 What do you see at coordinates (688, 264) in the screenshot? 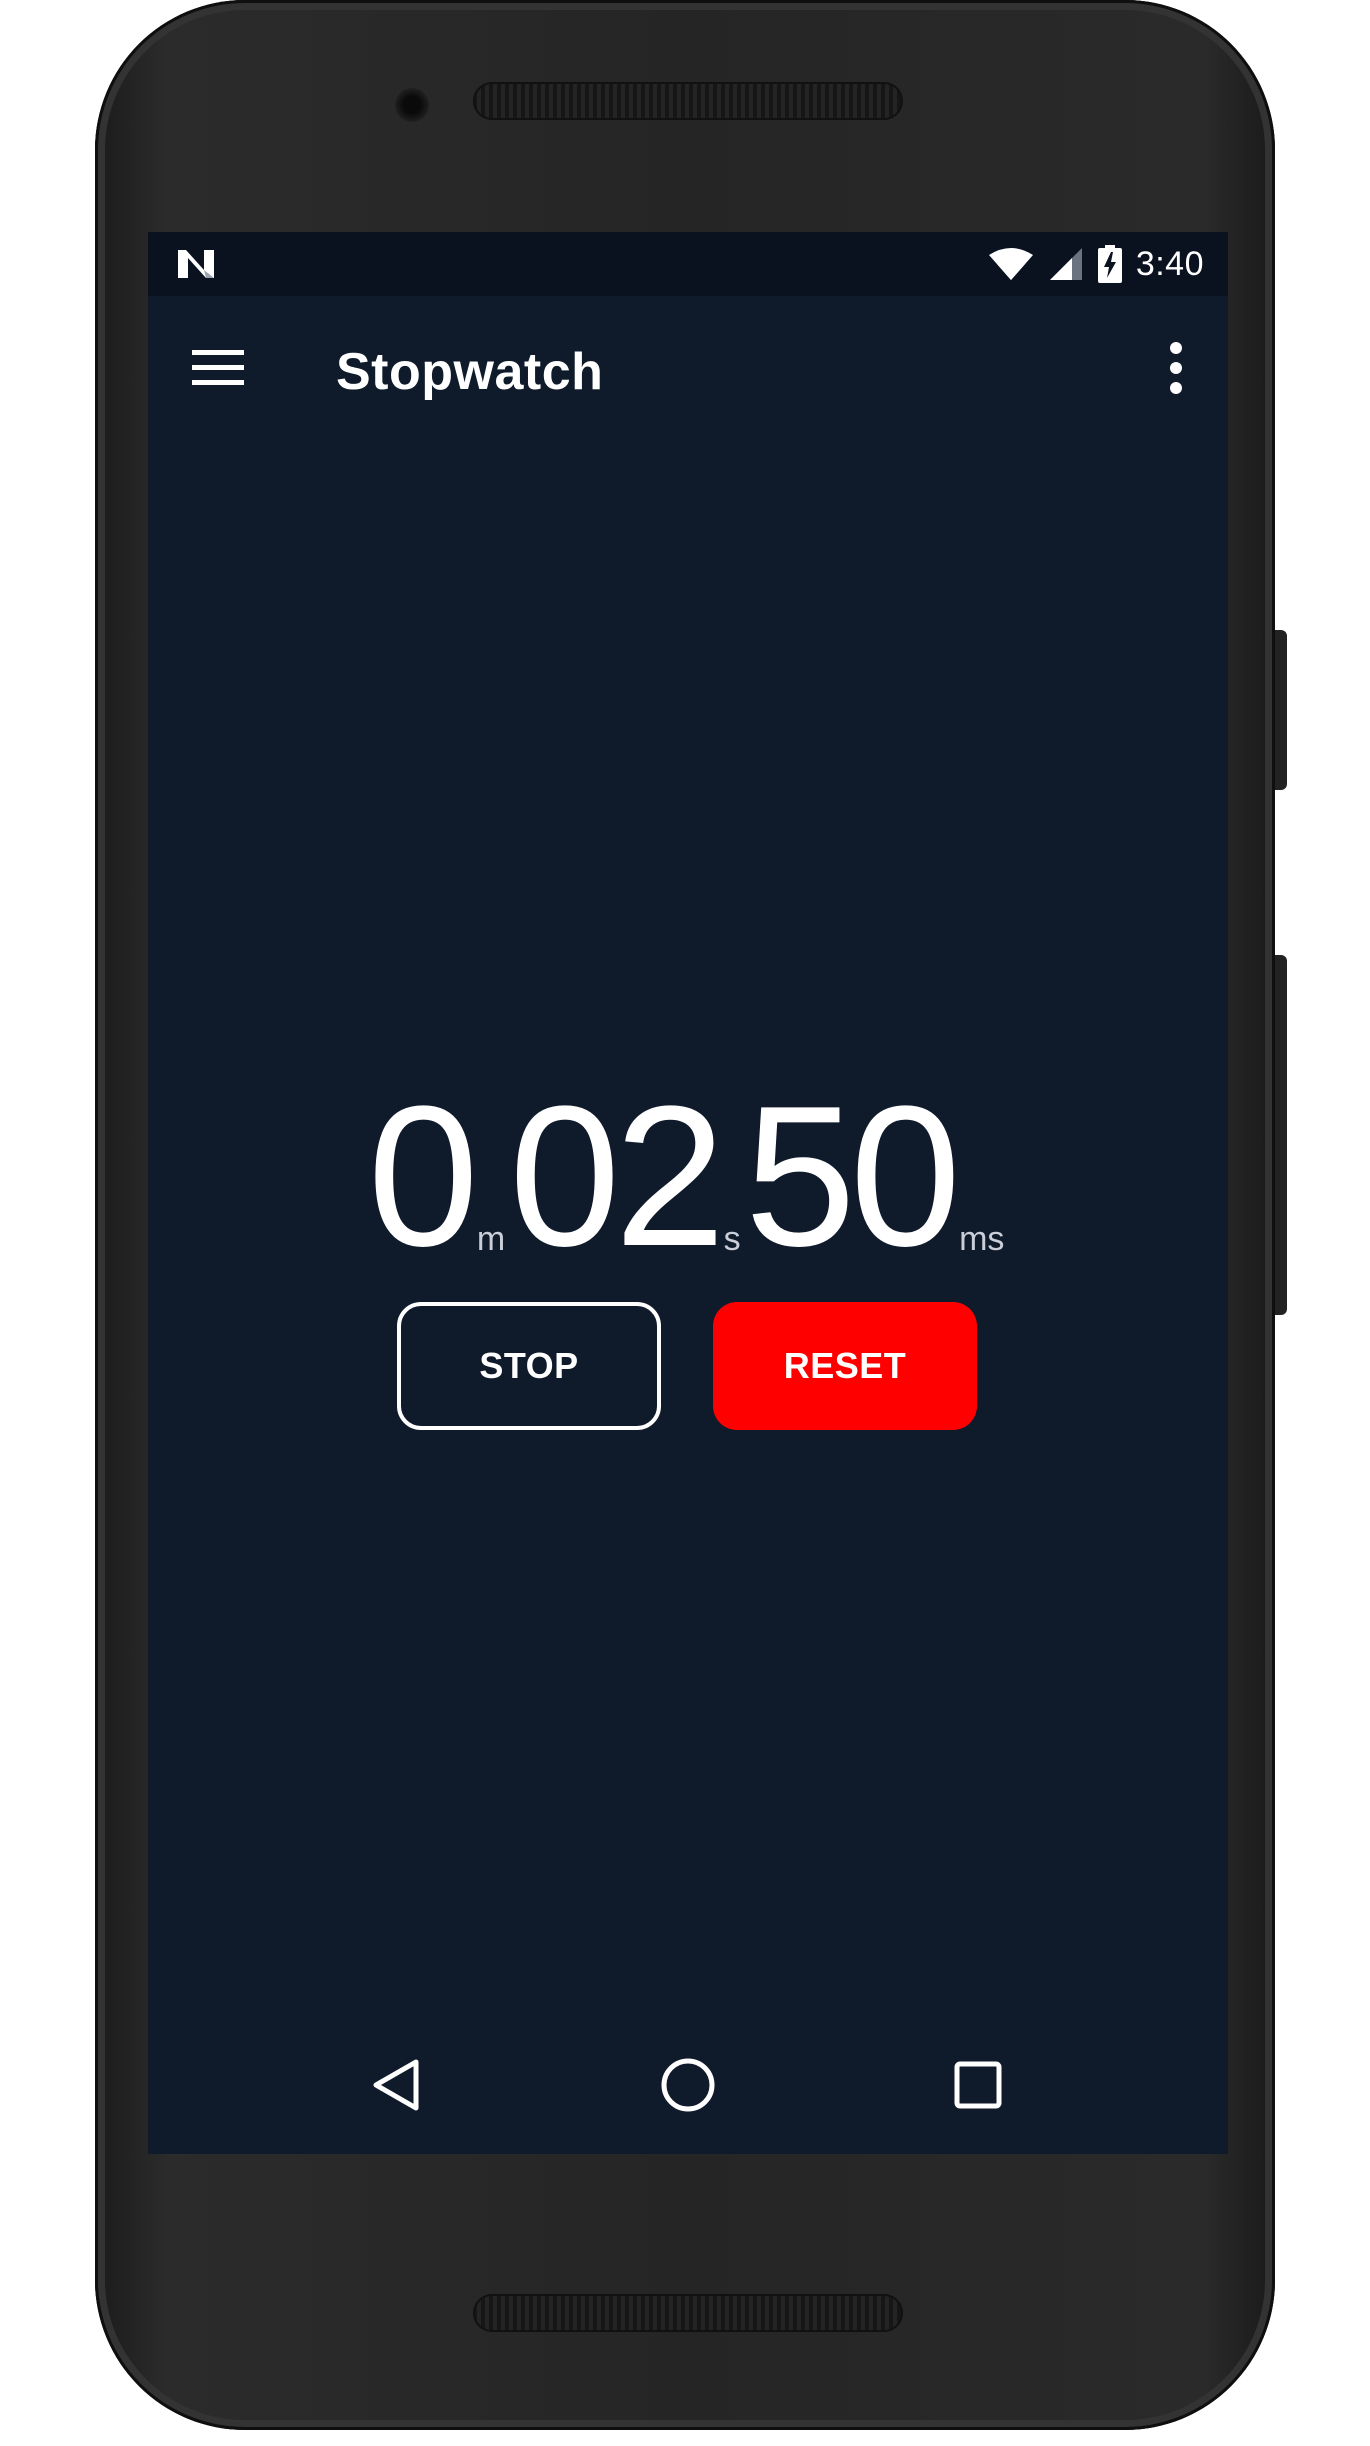
I see `status-bar: 3:40` at bounding box center [688, 264].